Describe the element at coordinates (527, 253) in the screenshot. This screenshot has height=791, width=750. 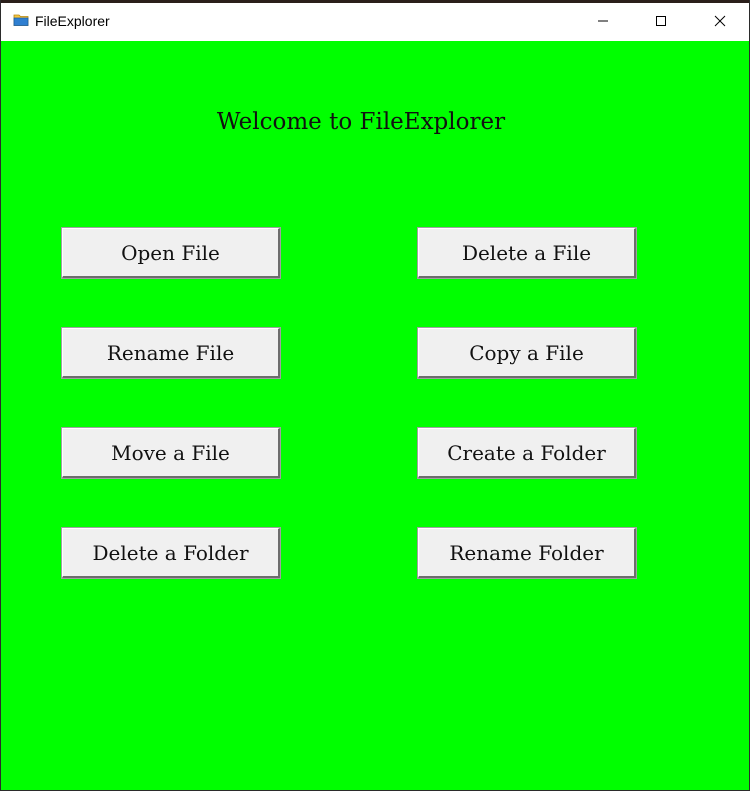
I see `delete-file-button: Delete a File` at that location.